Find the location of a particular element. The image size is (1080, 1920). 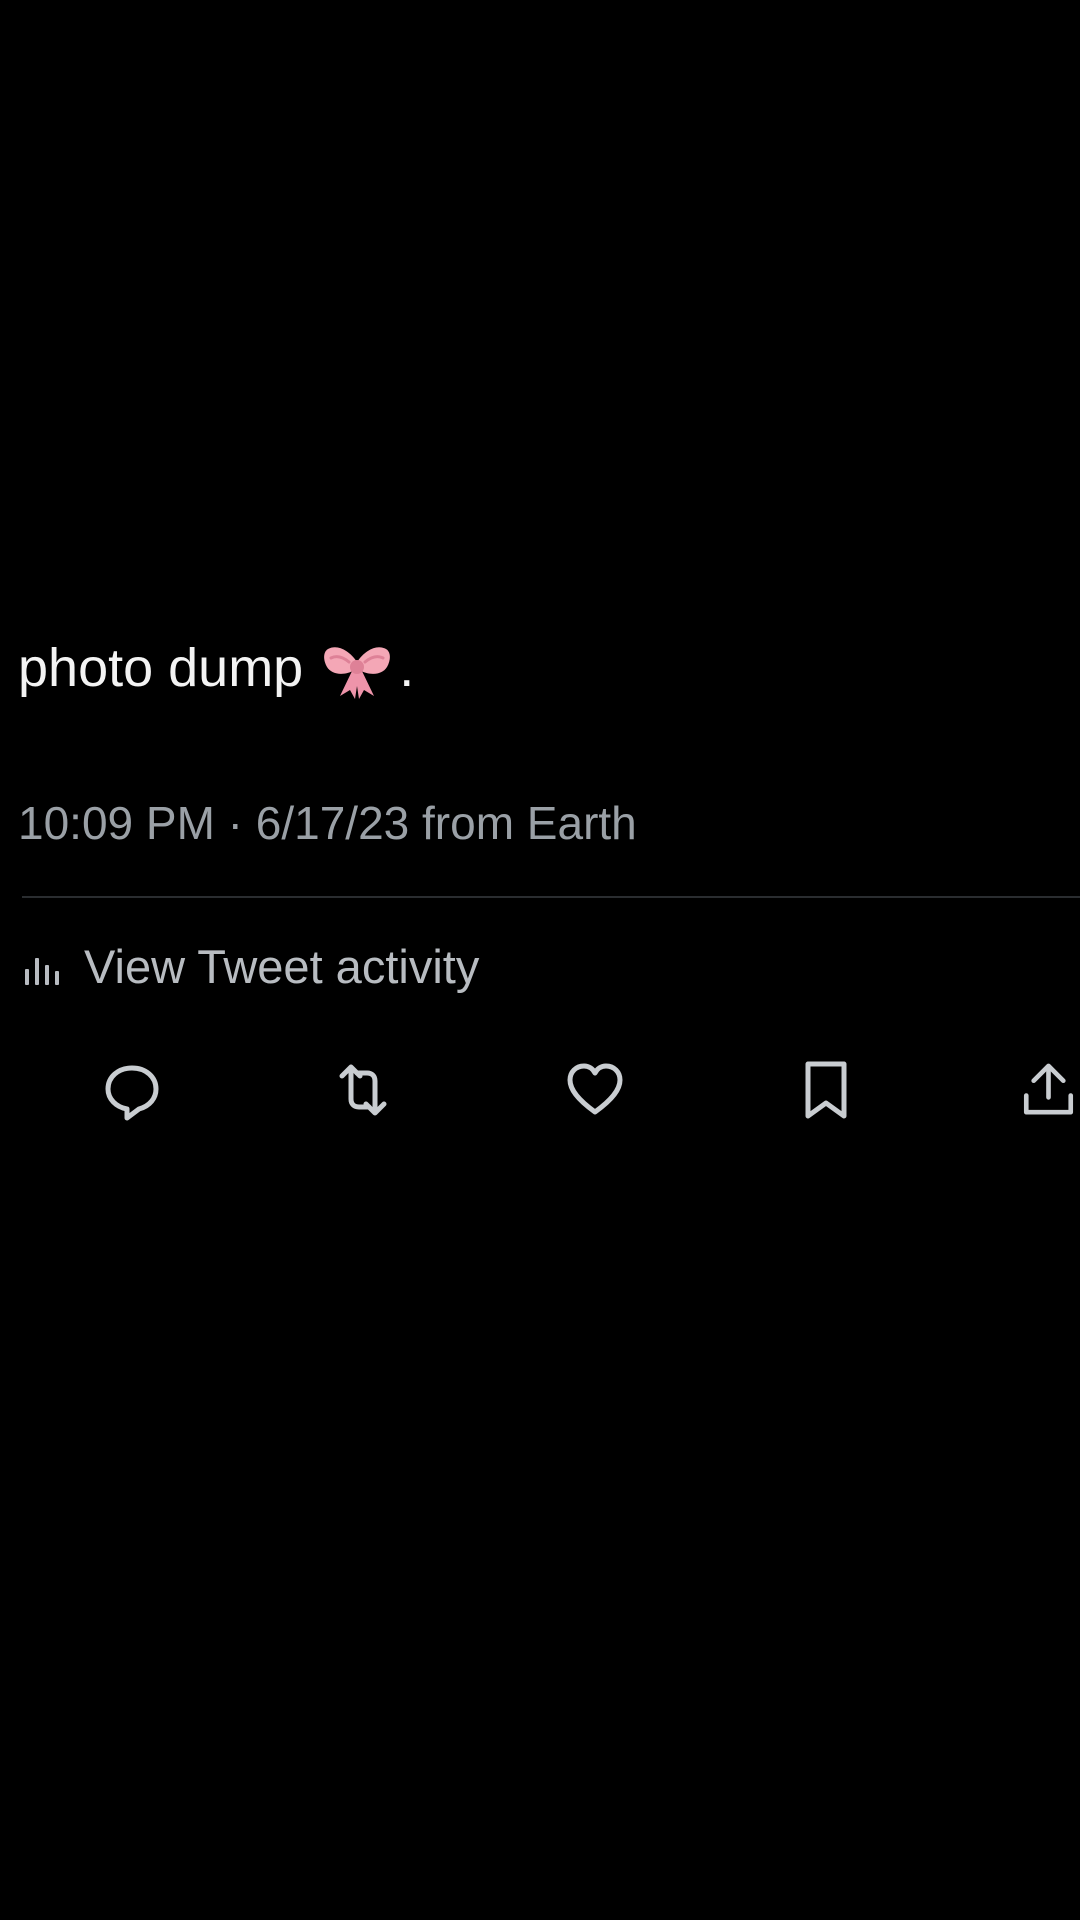

reply-button is located at coordinates (132, 1090).